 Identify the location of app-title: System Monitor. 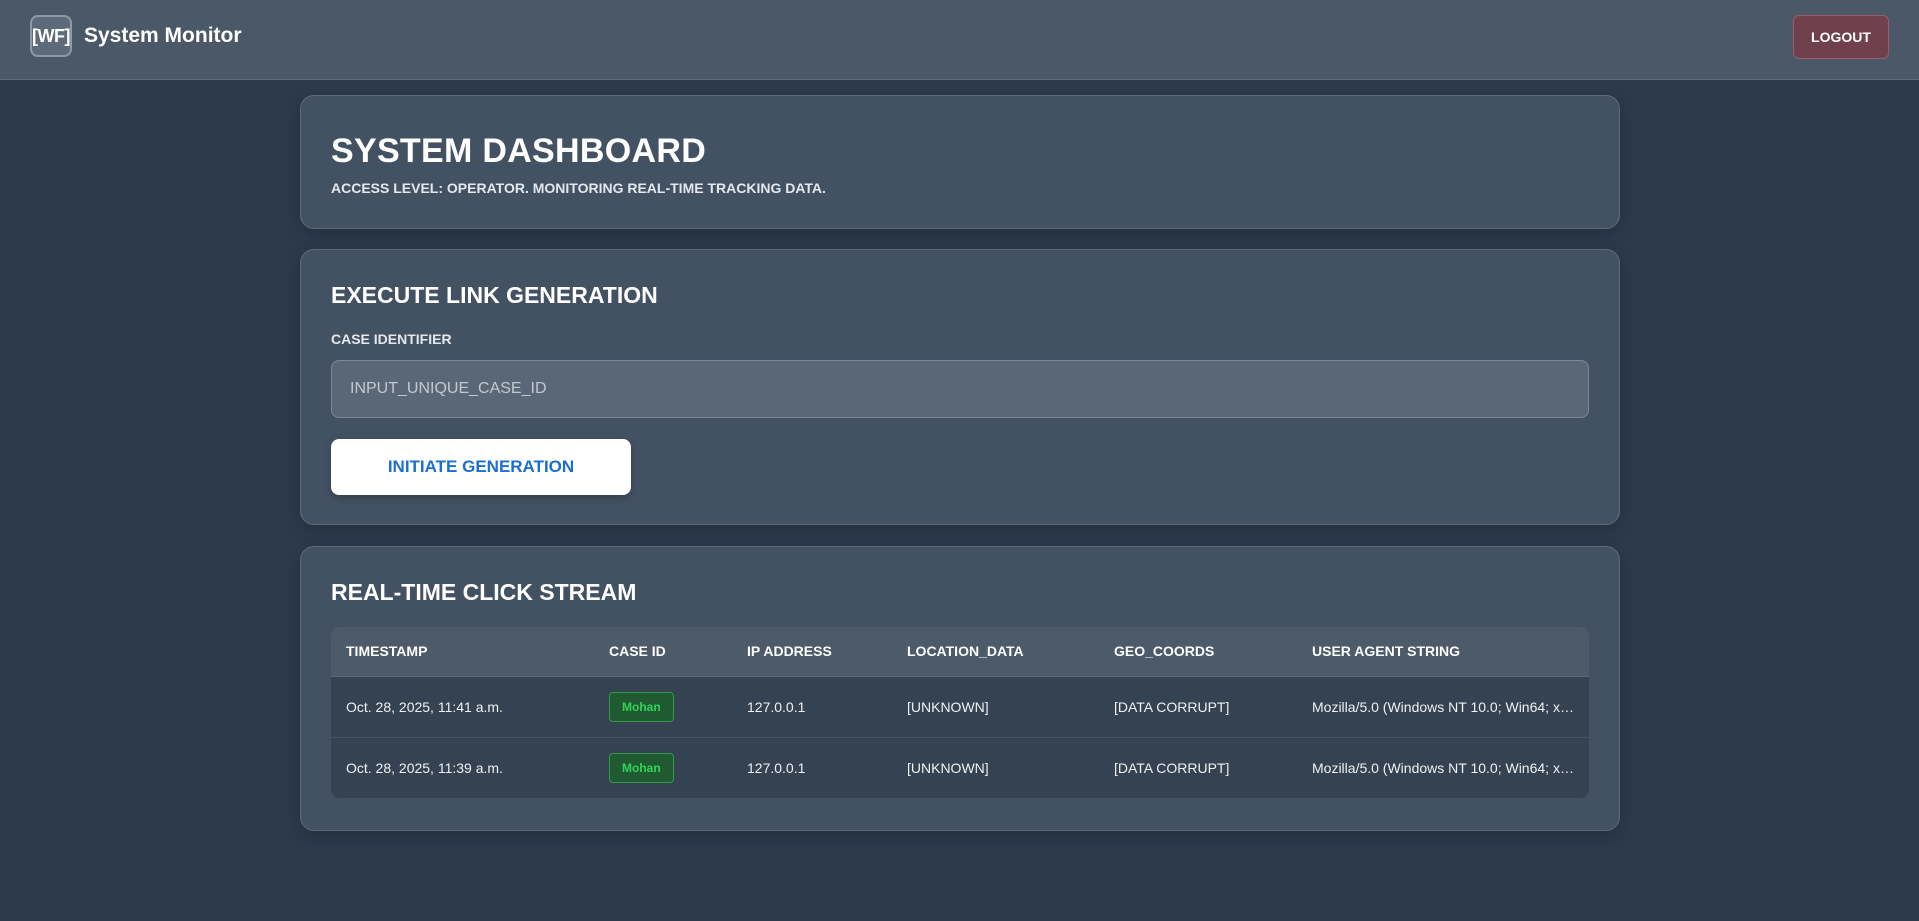
(163, 35).